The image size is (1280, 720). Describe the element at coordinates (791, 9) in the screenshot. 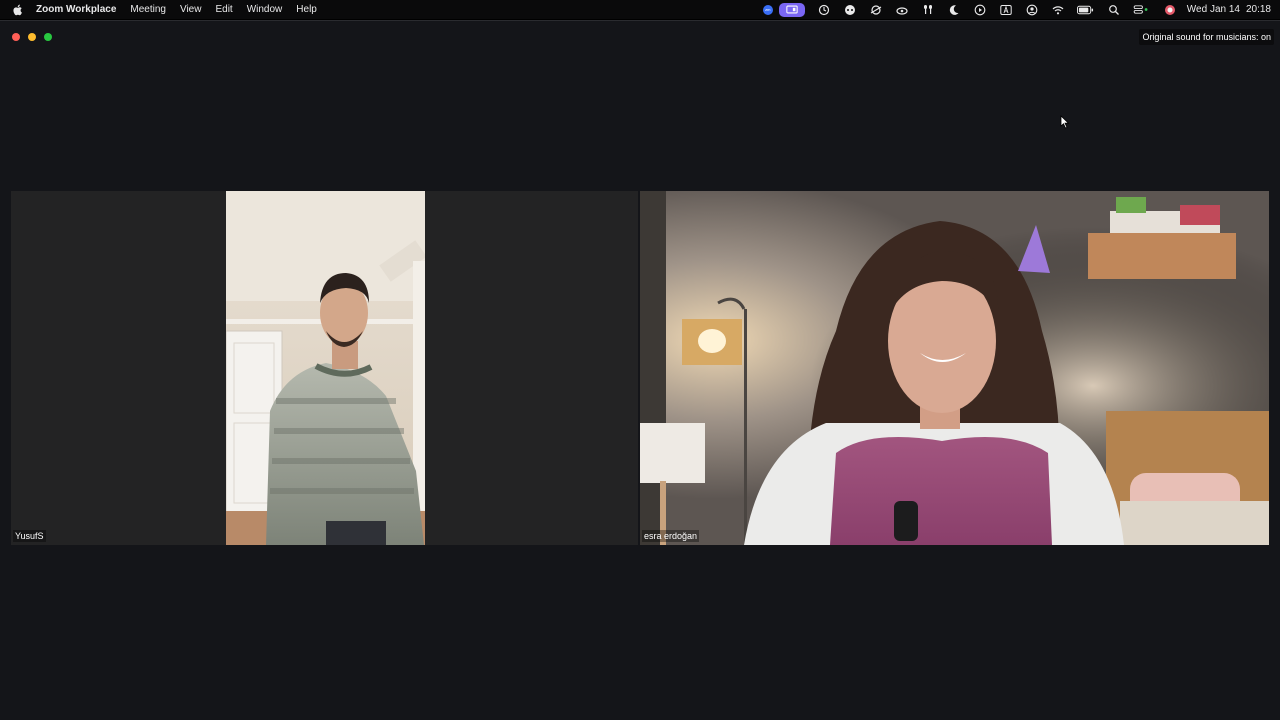

I see `screen-share-icon` at that location.